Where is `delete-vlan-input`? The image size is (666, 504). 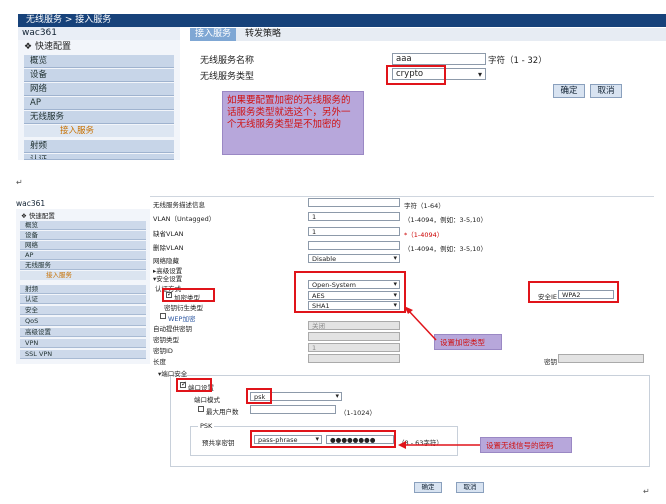
delete-vlan-input is located at coordinates (354, 245).